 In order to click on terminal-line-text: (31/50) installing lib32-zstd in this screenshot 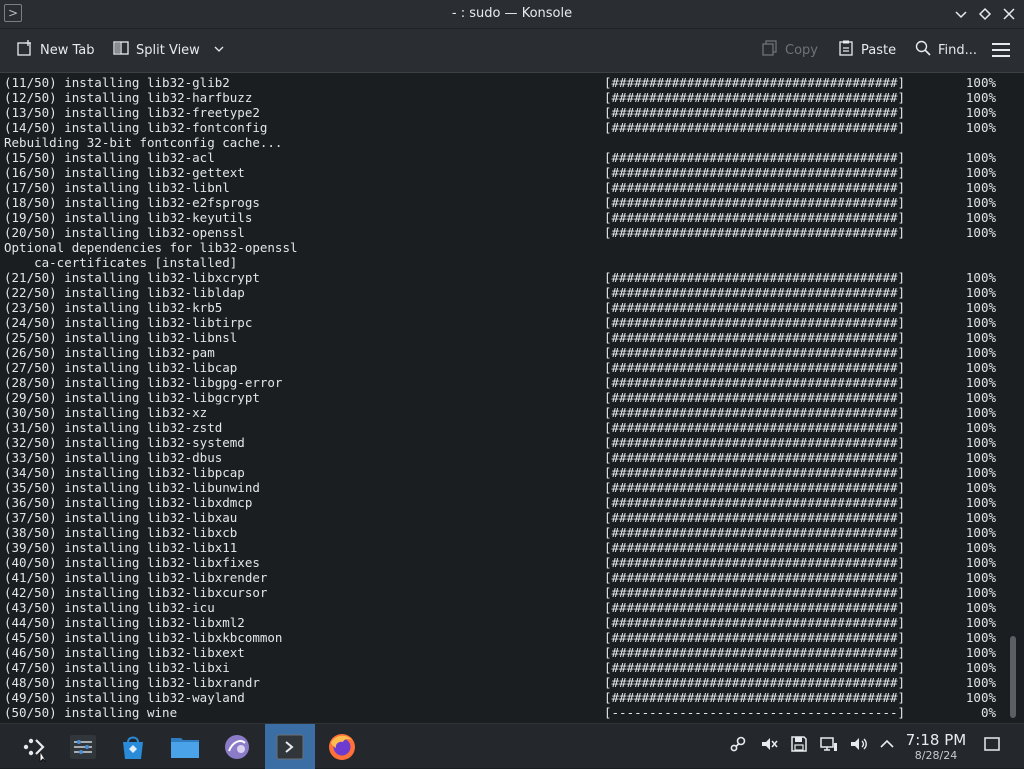, I will do `click(113, 427)`.